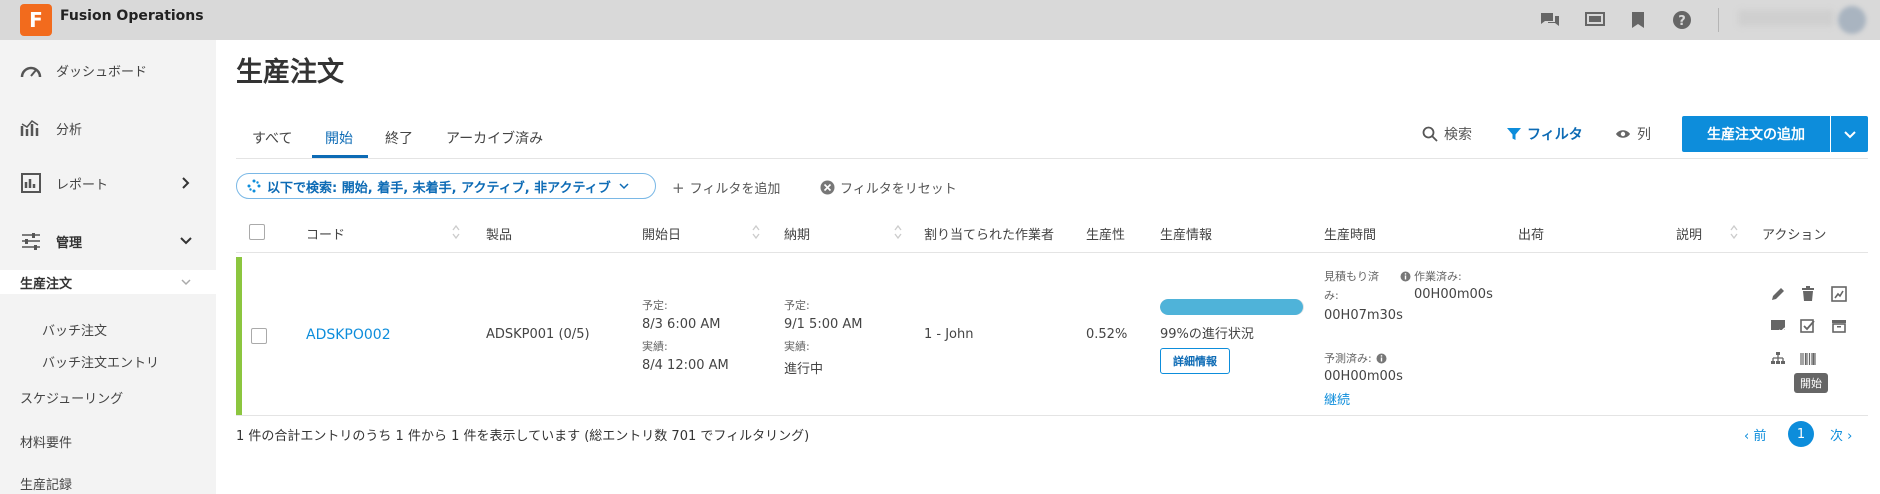  I want to click on reset-filter-label: フィルタをリセット, so click(898, 189).